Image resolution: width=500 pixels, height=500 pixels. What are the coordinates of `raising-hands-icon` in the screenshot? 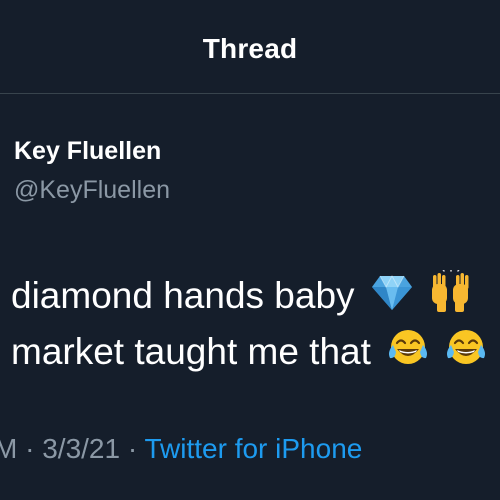 It's located at (451, 296).